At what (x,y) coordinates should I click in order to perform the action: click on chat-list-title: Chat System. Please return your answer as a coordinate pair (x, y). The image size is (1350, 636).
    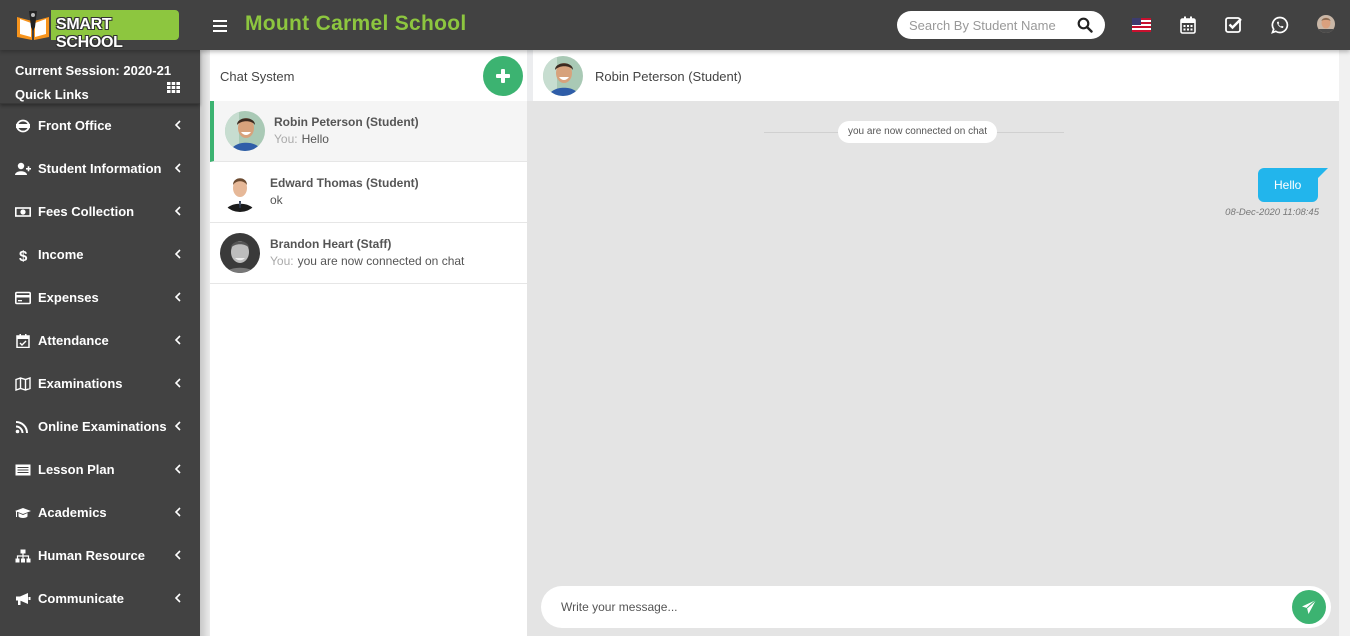
    Looking at the image, I should click on (257, 76).